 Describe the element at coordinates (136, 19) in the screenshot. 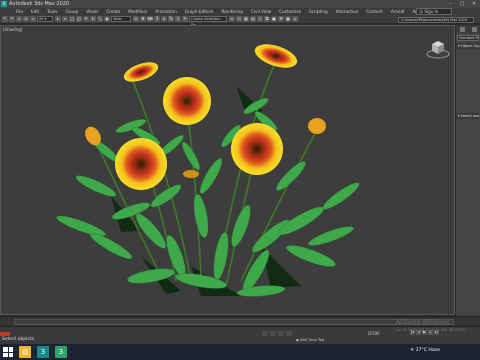

I see `pivot-center-icon: ◎` at that location.